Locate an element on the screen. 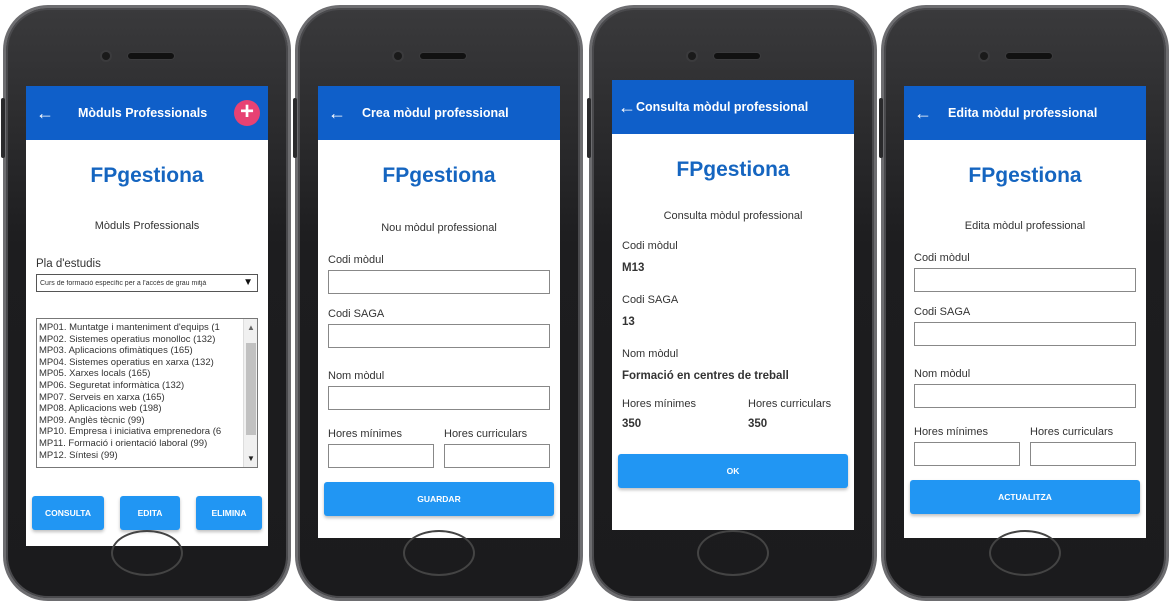  scroll-down-icon: ▼ is located at coordinates (251, 458).